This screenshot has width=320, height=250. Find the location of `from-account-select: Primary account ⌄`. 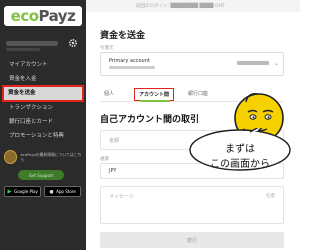

from-account-select: Primary account ⌄ is located at coordinates (192, 64).